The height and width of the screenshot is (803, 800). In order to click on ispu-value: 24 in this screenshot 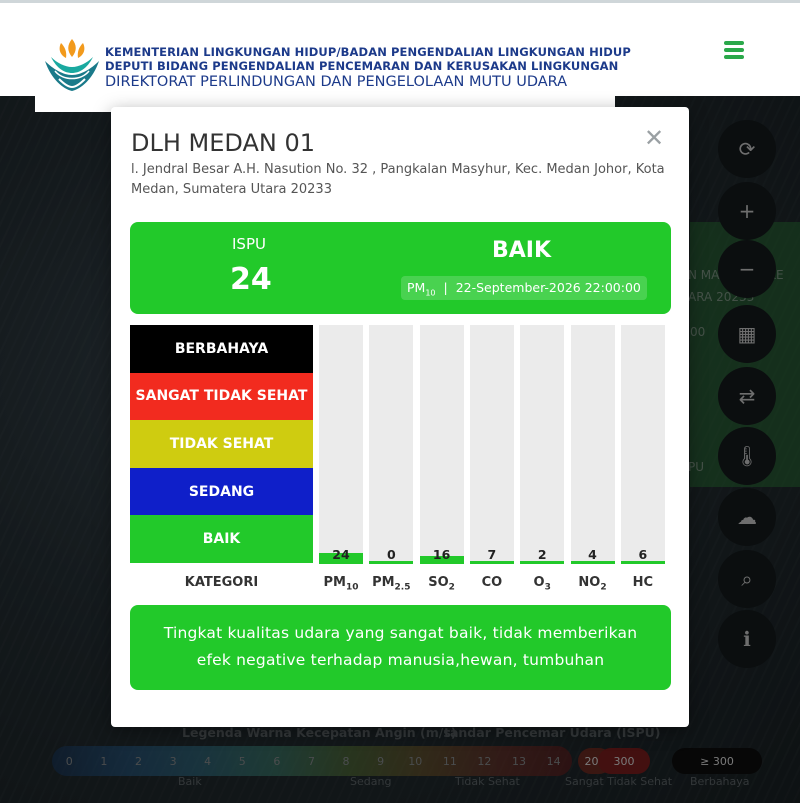, I will do `click(251, 279)`.